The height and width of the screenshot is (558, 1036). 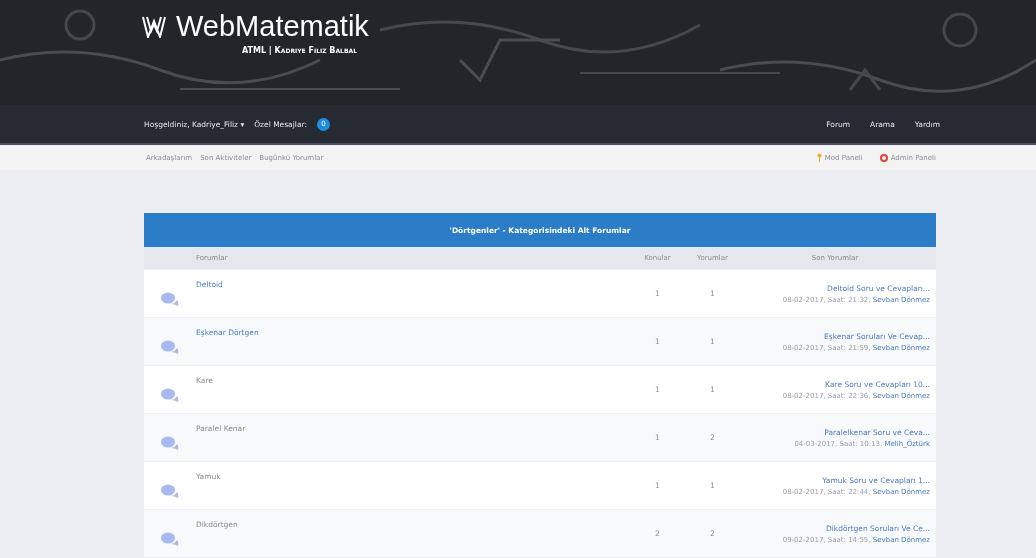 What do you see at coordinates (272, 26) in the screenshot?
I see `site-title: WebMatematik` at bounding box center [272, 26].